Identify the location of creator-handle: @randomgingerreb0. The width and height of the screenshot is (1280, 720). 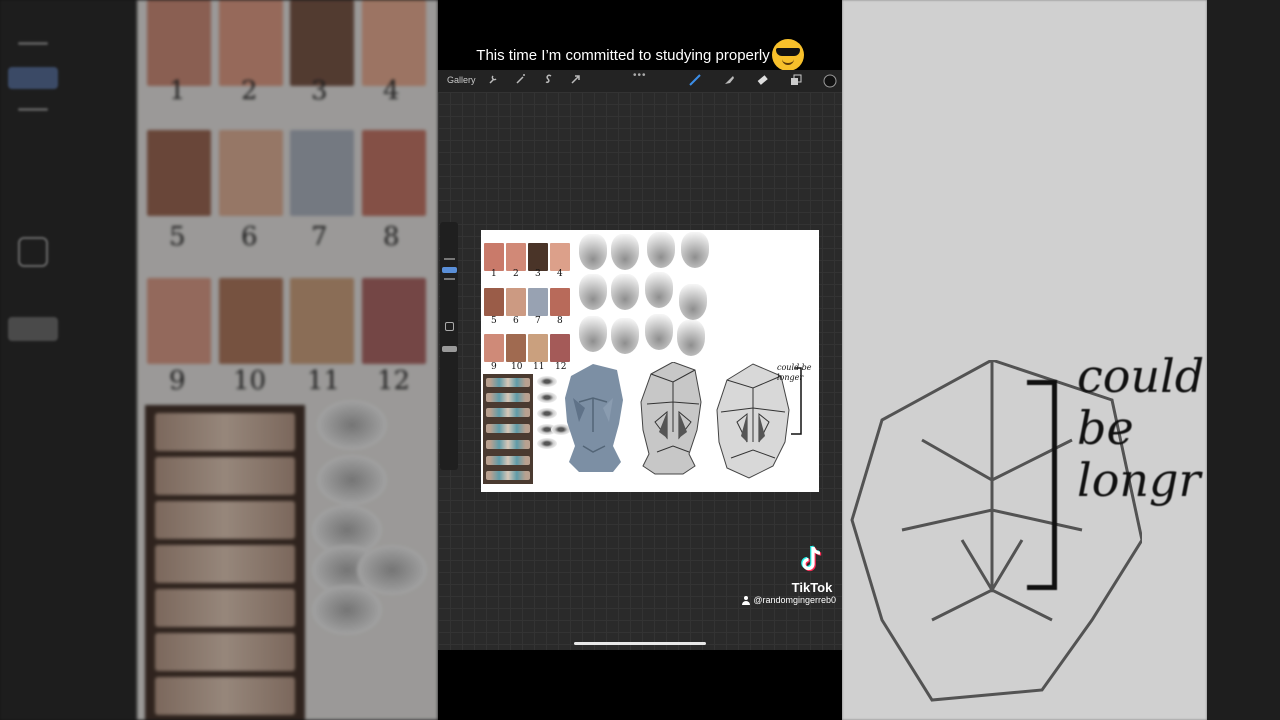
(789, 600).